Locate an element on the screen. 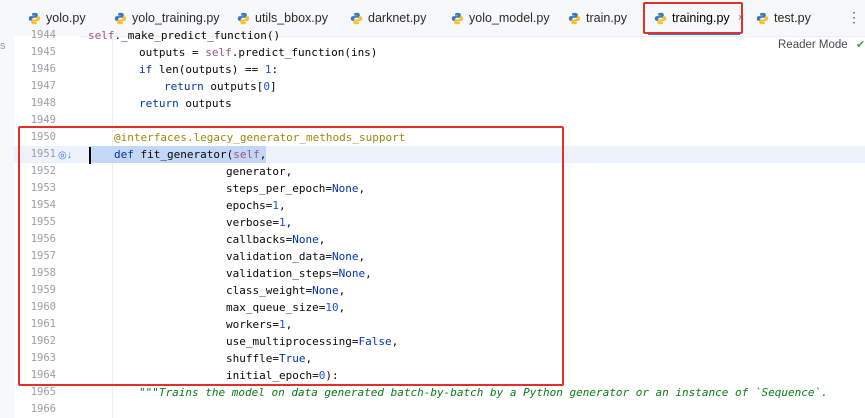 This screenshot has width=865, height=418. line-number: 1946 is located at coordinates (43, 69).